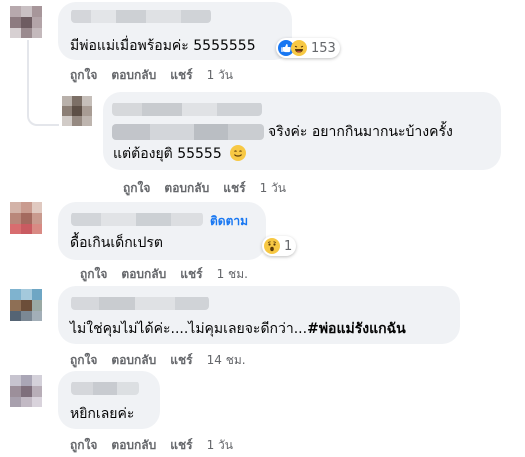  What do you see at coordinates (102, 414) in the screenshot?
I see `comment-text: หยิกเลยค่ะ` at bounding box center [102, 414].